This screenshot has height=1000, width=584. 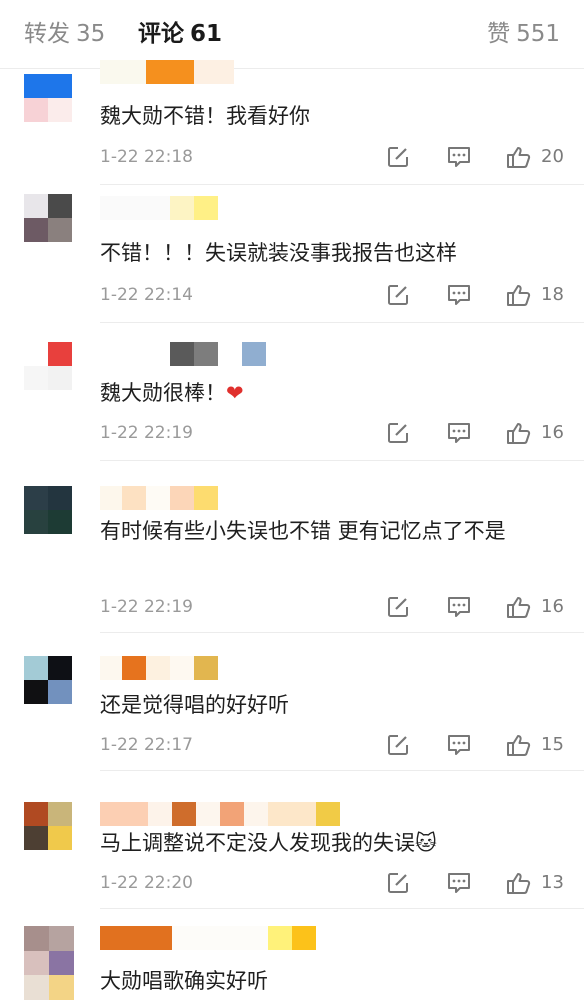 What do you see at coordinates (552, 294) in the screenshot?
I see `like-count: 18` at bounding box center [552, 294].